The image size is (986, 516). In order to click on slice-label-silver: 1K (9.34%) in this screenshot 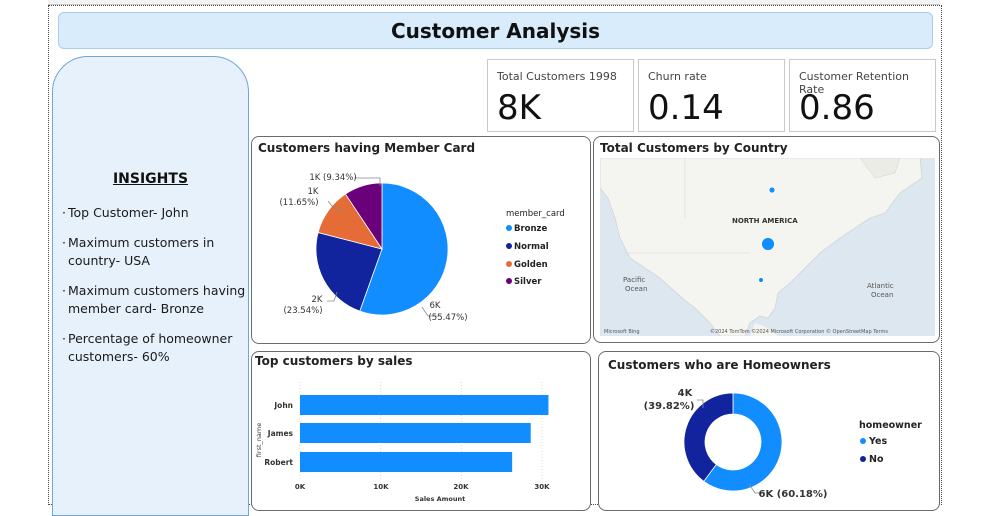, I will do `click(332, 178)`.